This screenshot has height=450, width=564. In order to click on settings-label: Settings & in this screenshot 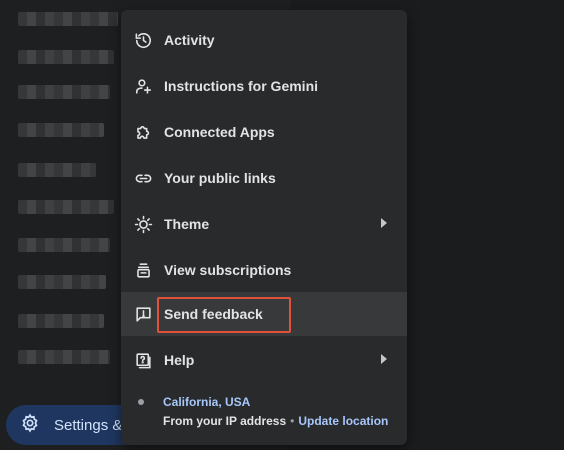, I will do `click(88, 425)`.